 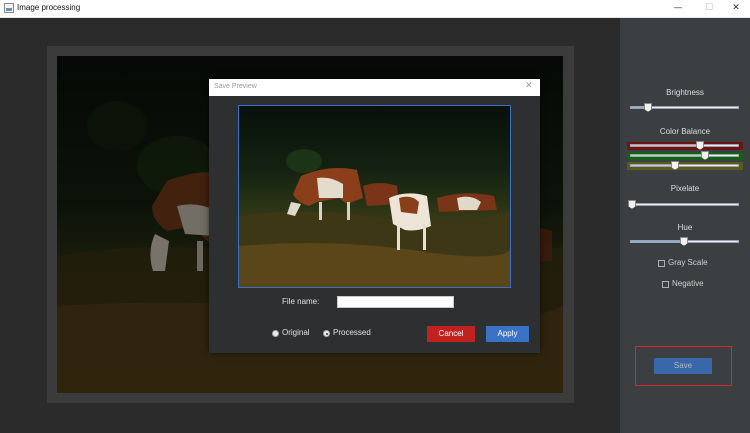 I want to click on hue-slider-thumb, so click(x=684, y=241).